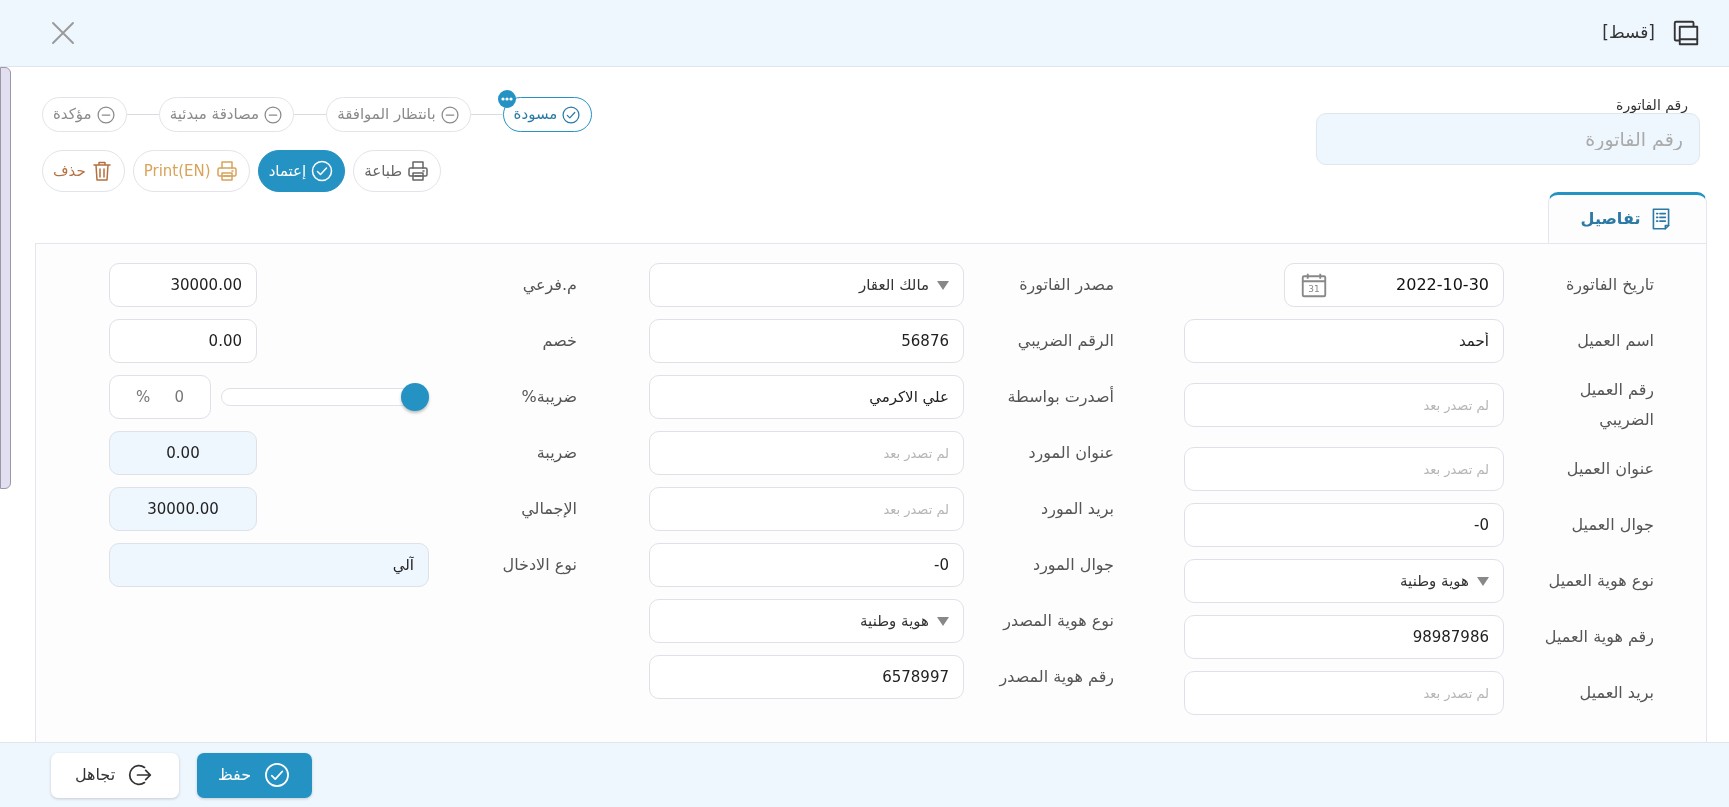  Describe the element at coordinates (1652, 105) in the screenshot. I see `field-label: رقم الفاتورة` at that location.